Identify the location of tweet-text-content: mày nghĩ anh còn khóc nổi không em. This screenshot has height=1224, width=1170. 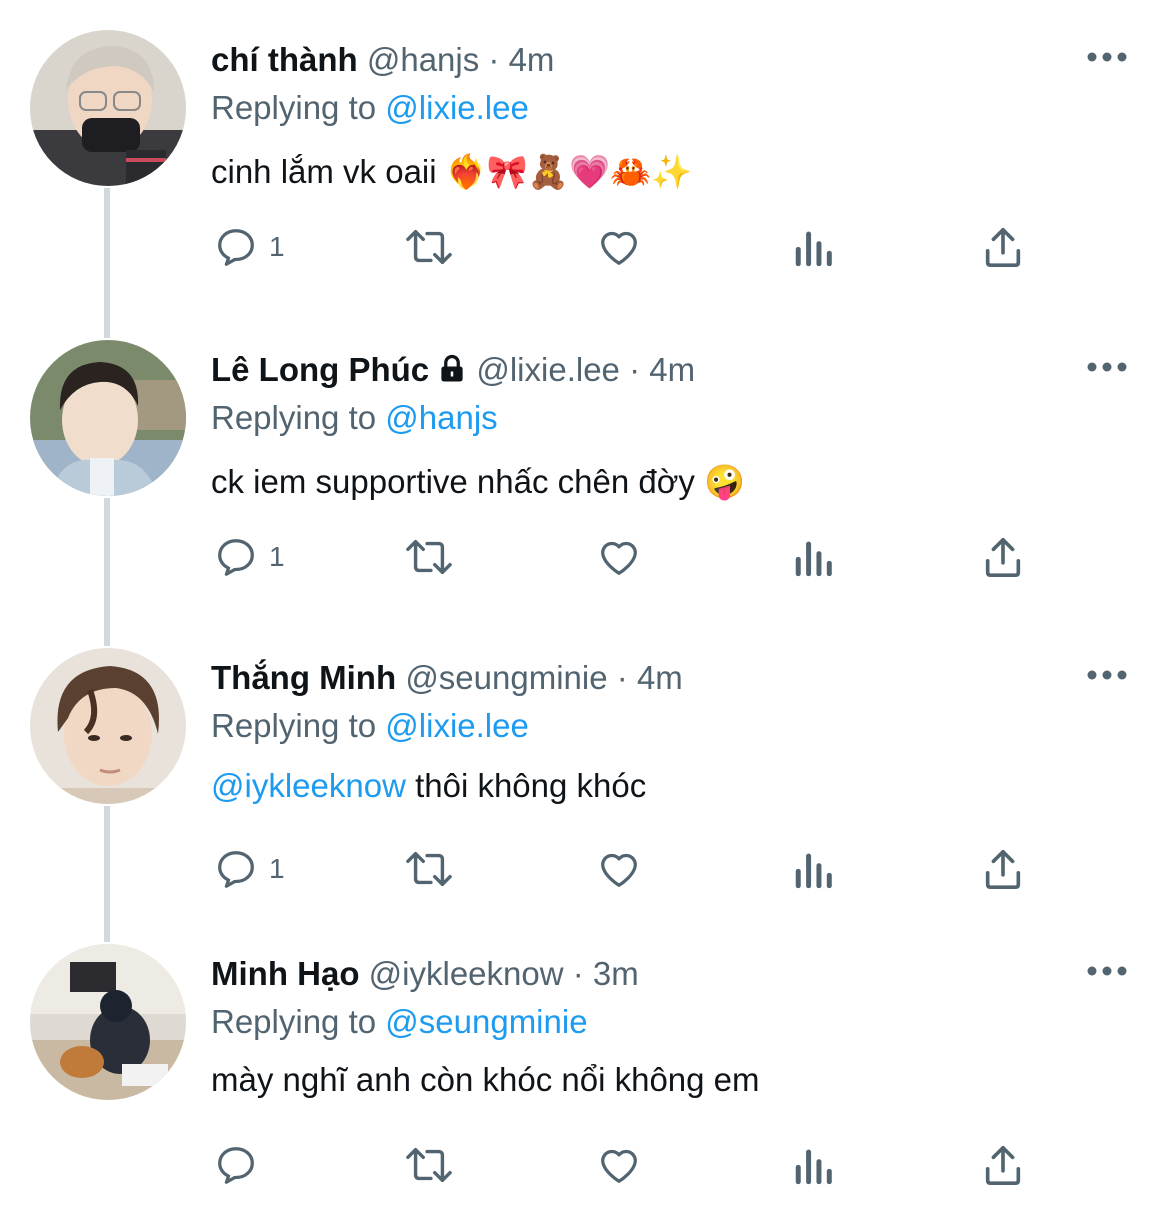
(485, 1079).